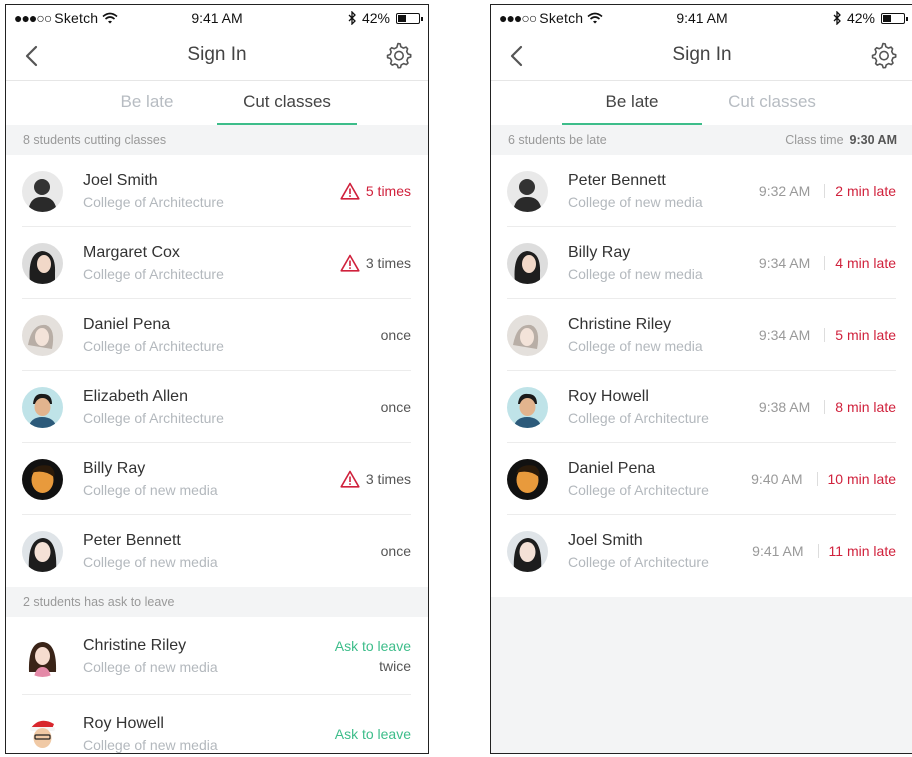  Describe the element at coordinates (865, 407) in the screenshot. I see `late-minutes: 8 min late` at that location.